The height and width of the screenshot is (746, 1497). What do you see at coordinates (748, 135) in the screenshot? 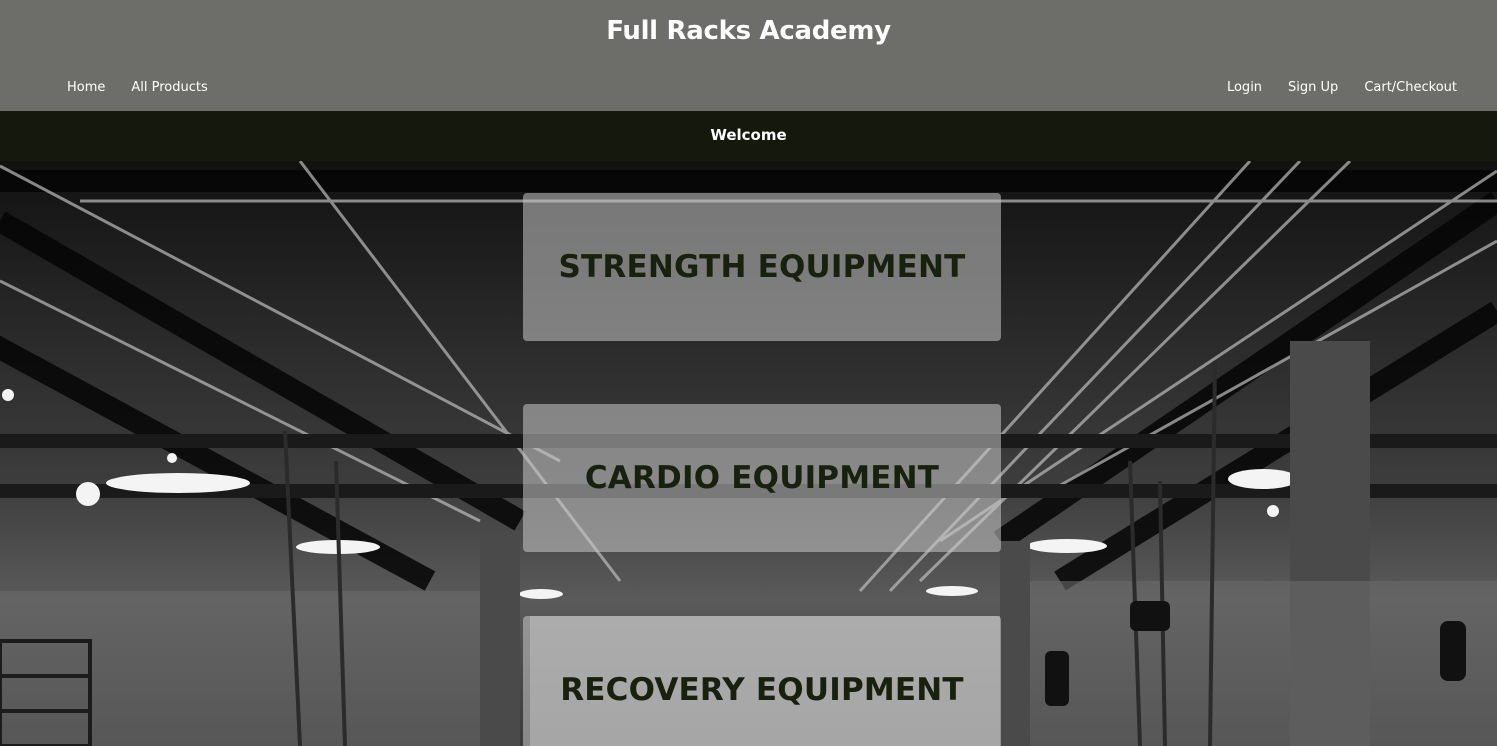
I see `welcome-text: Welcome` at bounding box center [748, 135].